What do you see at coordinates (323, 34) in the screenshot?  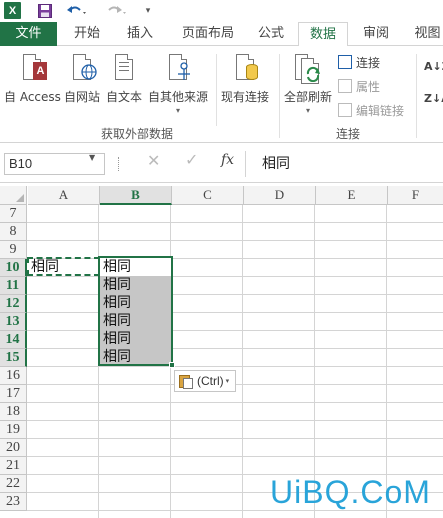 I see `tab-data: 数据` at bounding box center [323, 34].